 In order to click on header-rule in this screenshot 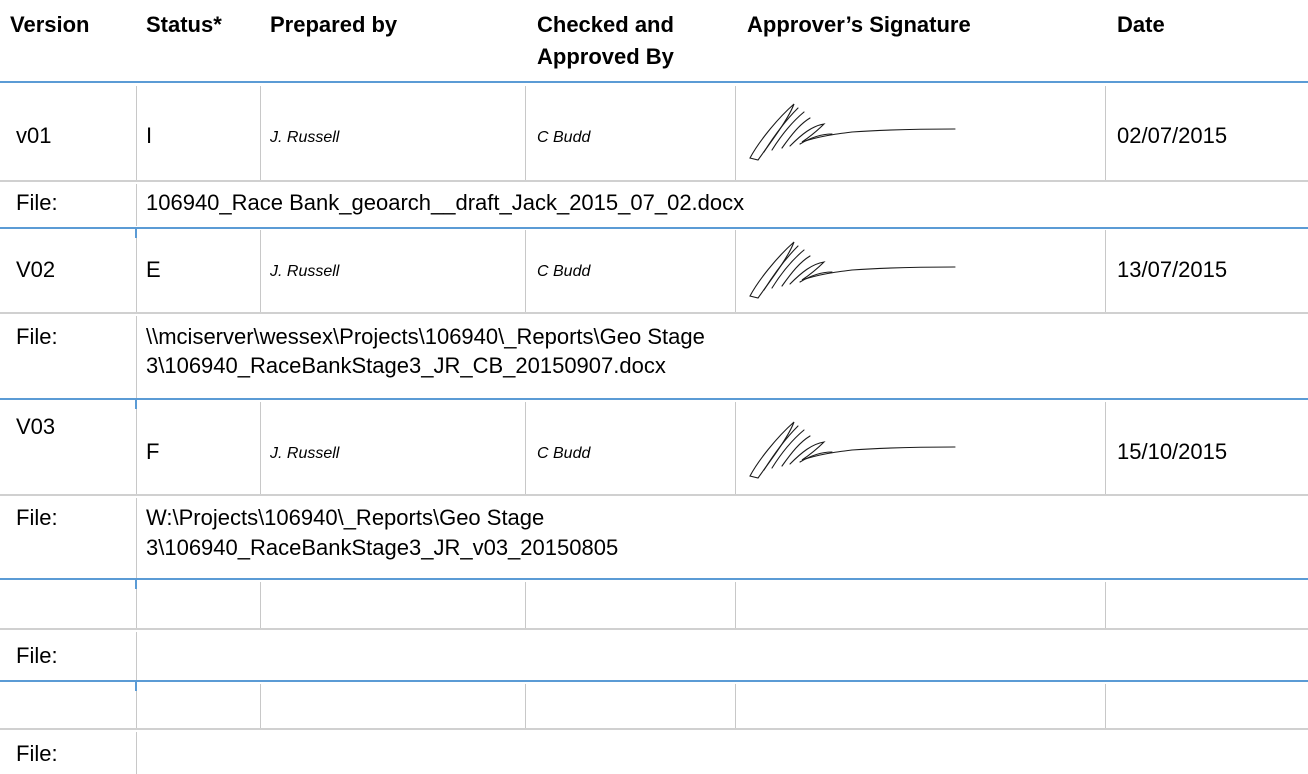, I will do `click(654, 82)`.